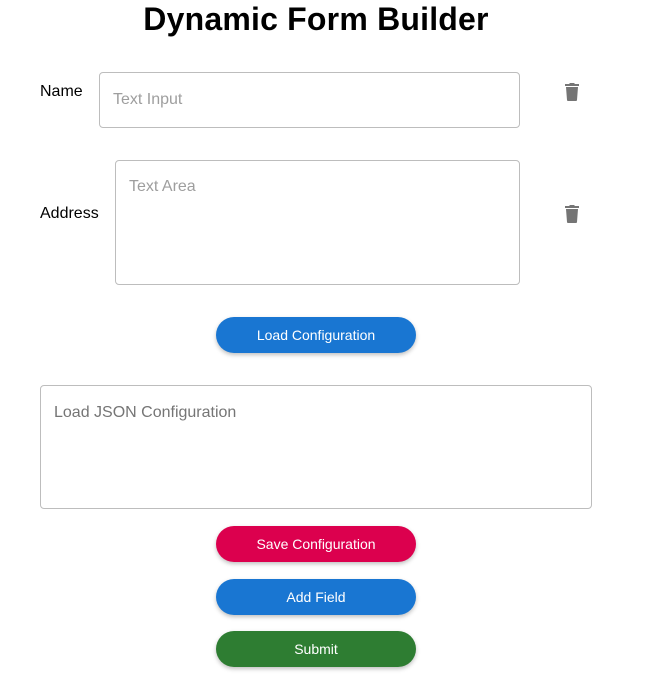 This screenshot has width=657, height=681. Describe the element at coordinates (317, 222) in the screenshot. I see `address-text-area` at that location.